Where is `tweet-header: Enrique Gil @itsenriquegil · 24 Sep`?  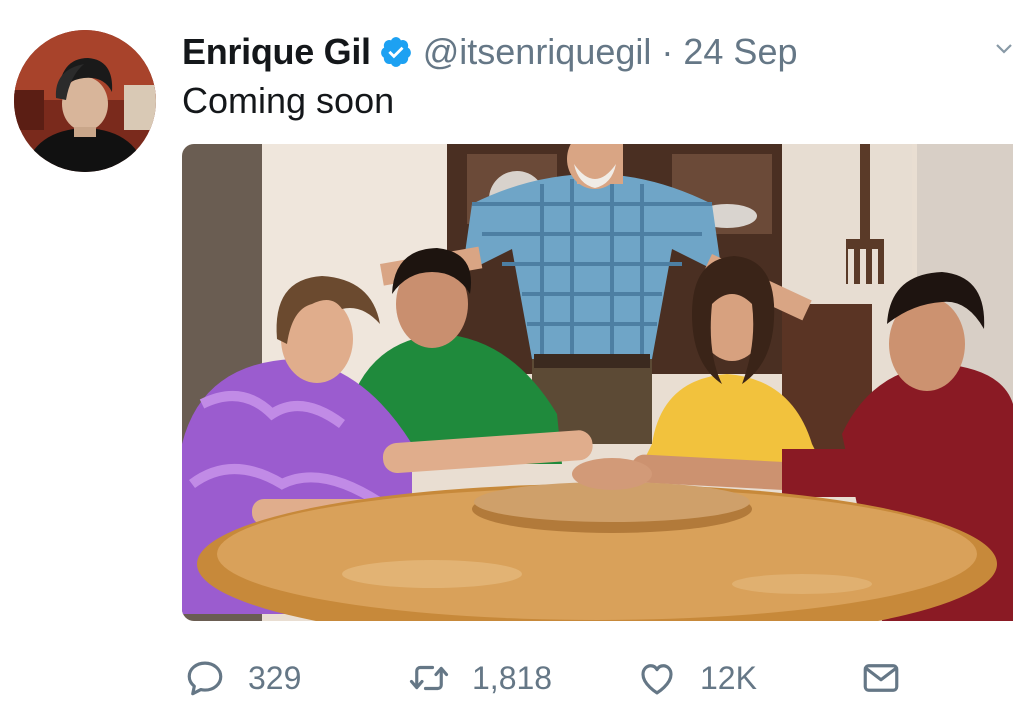
tweet-header: Enrique Gil @itsenriquegil · 24 Sep is located at coordinates (490, 52).